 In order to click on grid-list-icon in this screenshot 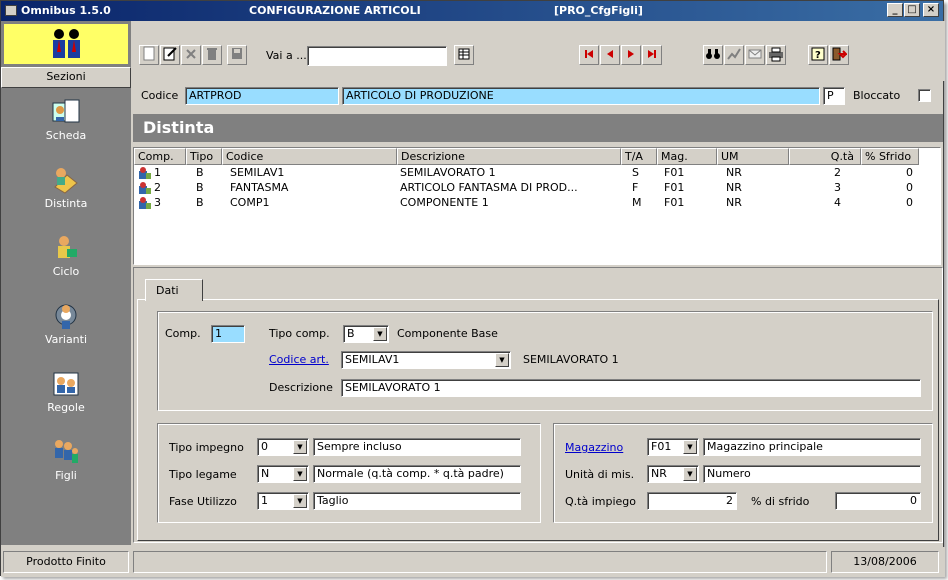, I will do `click(464, 54)`.